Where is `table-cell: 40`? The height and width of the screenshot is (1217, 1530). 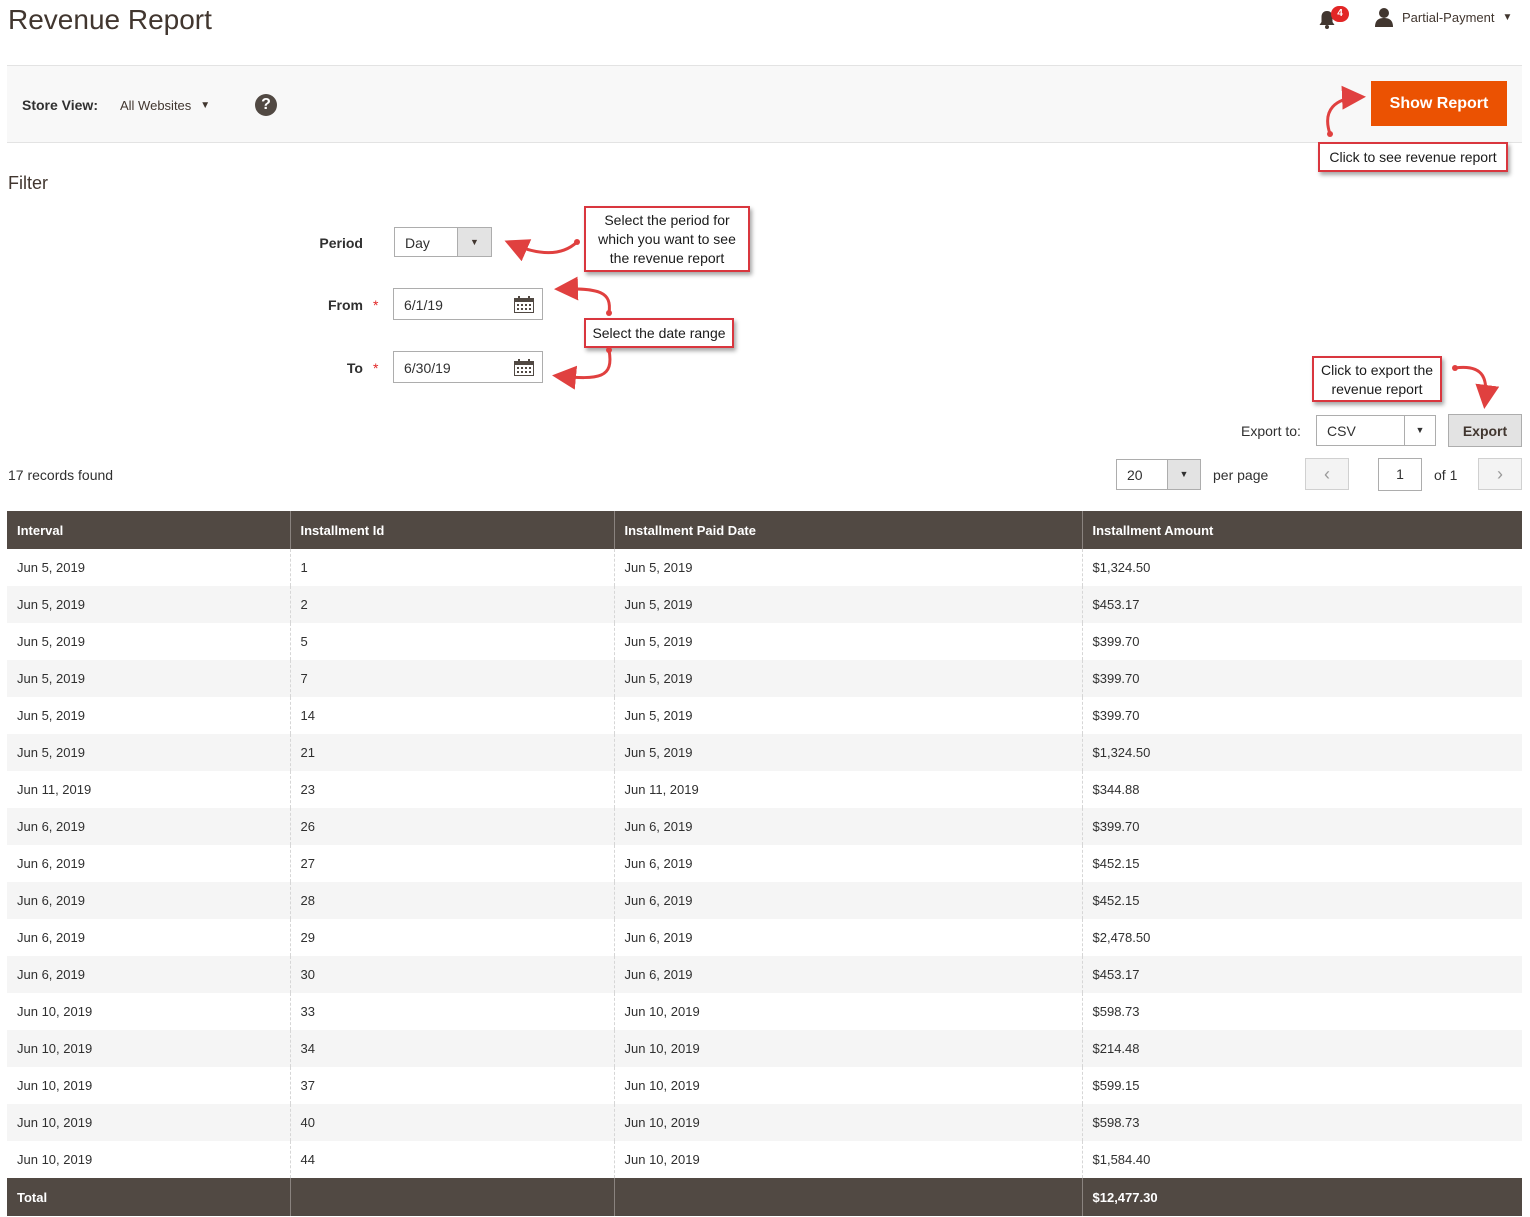 table-cell: 40 is located at coordinates (452, 1122).